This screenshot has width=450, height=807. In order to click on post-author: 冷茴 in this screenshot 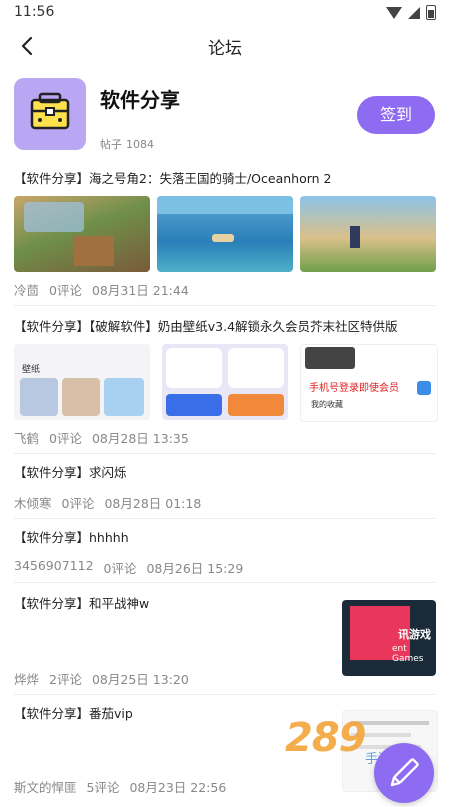, I will do `click(27, 290)`.